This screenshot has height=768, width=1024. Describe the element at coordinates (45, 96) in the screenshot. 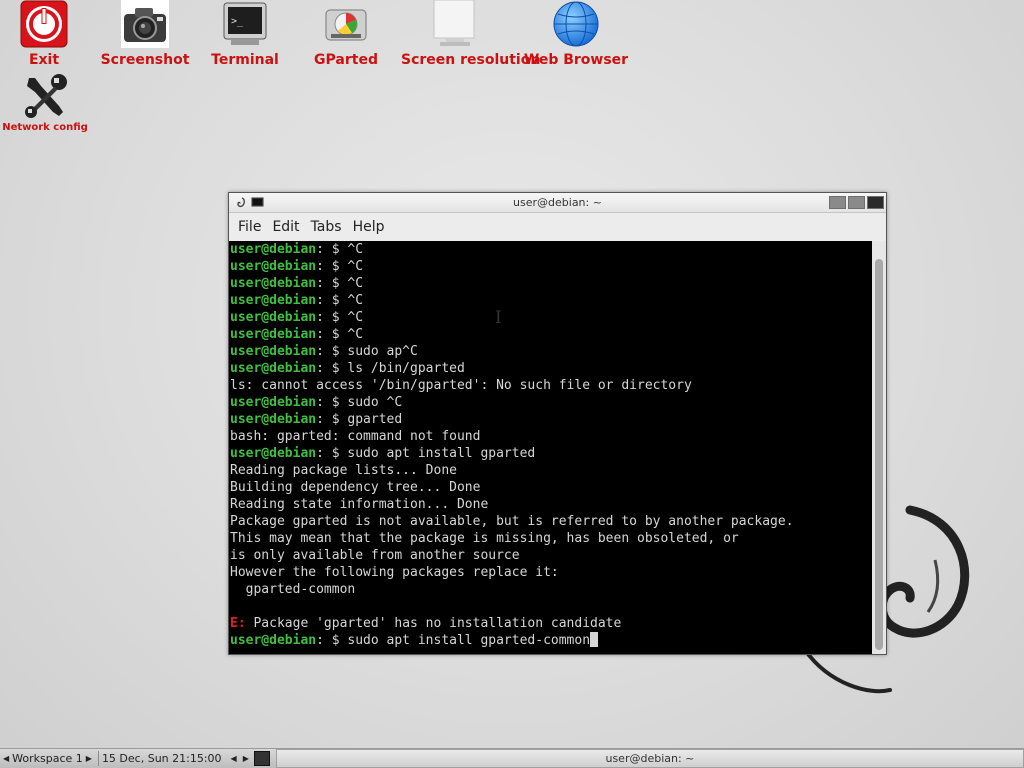

I see `tools-icon` at that location.